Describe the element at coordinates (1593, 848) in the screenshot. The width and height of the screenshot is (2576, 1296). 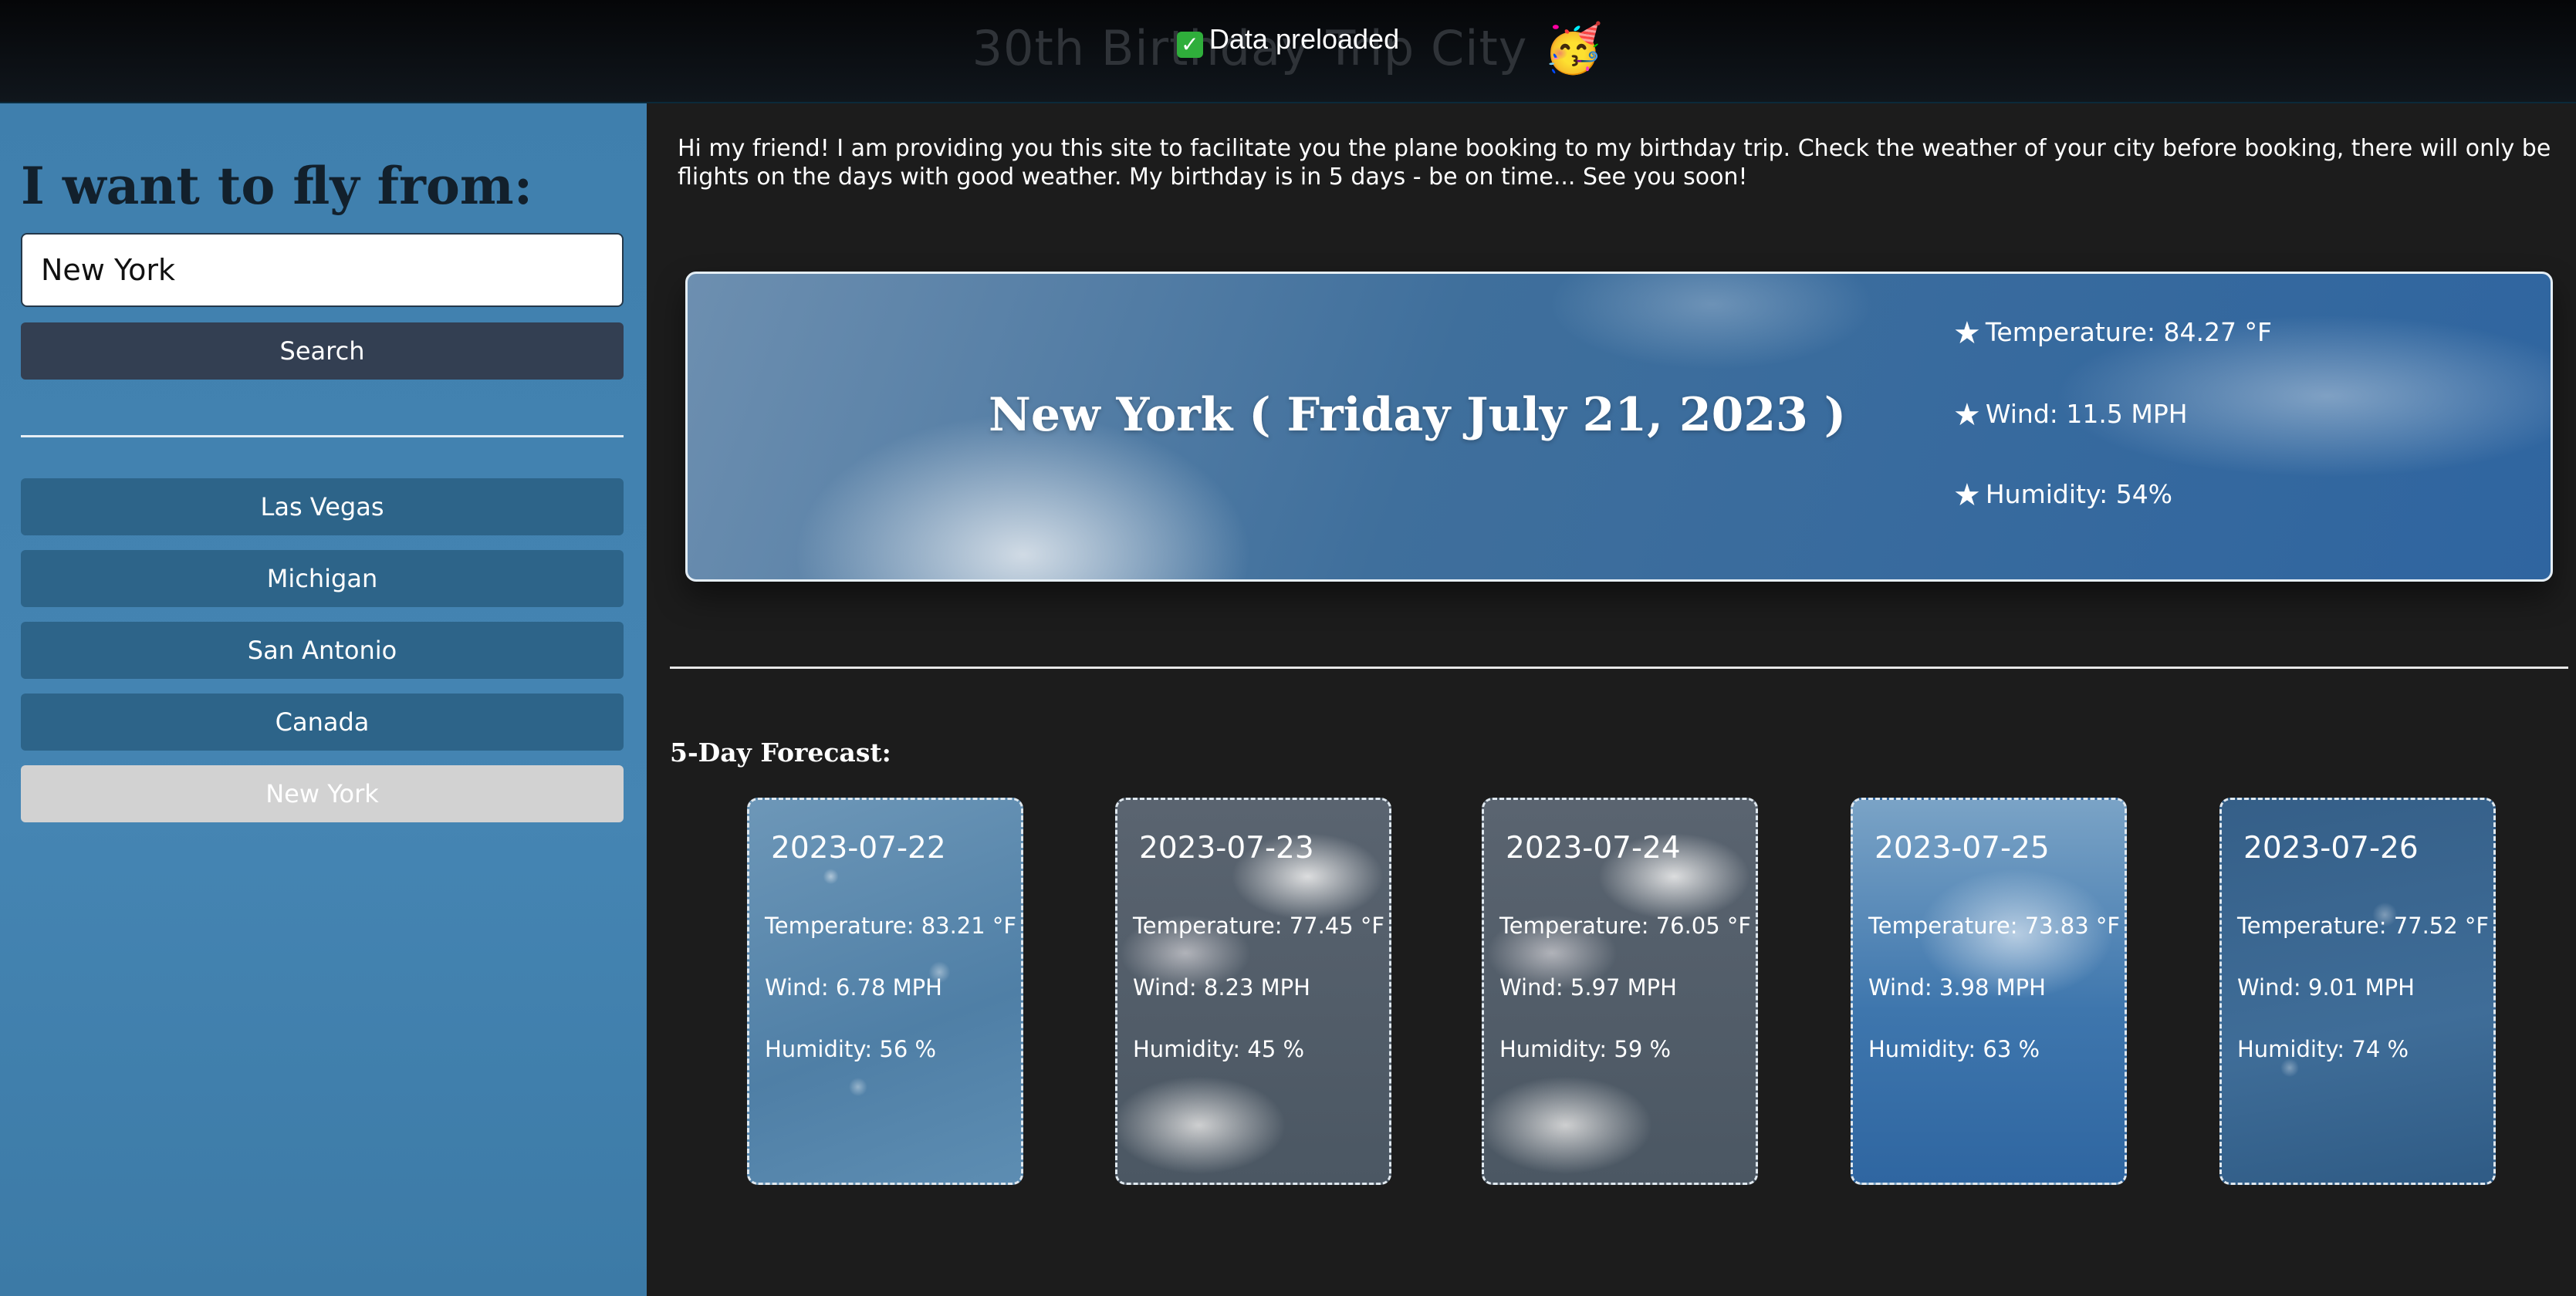
I see `forecast-date: 2023-07-24` at that location.